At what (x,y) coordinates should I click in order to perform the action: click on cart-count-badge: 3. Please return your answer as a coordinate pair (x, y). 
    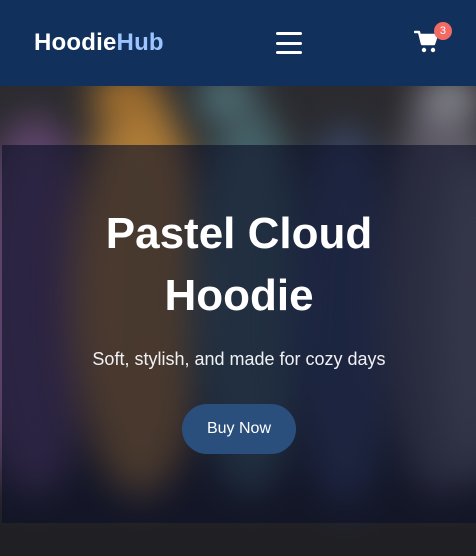
    Looking at the image, I should click on (442, 31).